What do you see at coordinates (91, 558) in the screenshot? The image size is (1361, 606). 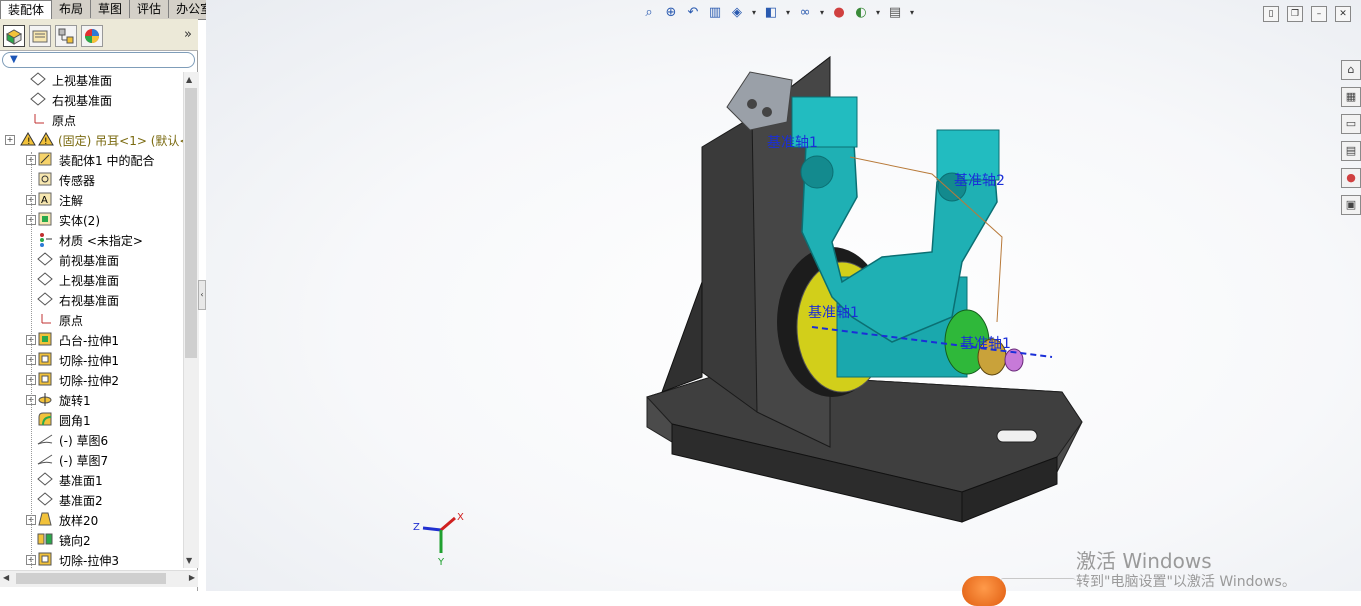 I see `tree-item: + 切除-拉伸3` at bounding box center [91, 558].